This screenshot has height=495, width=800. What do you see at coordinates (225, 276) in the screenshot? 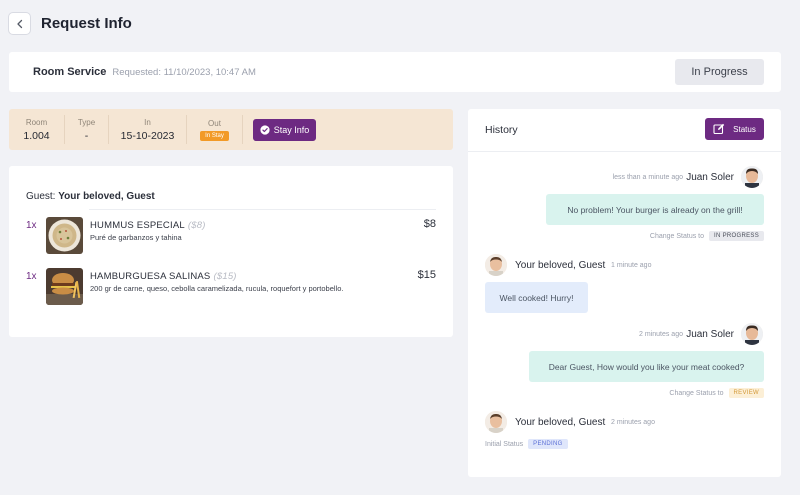
I see `item-original-price: ($15)` at bounding box center [225, 276].